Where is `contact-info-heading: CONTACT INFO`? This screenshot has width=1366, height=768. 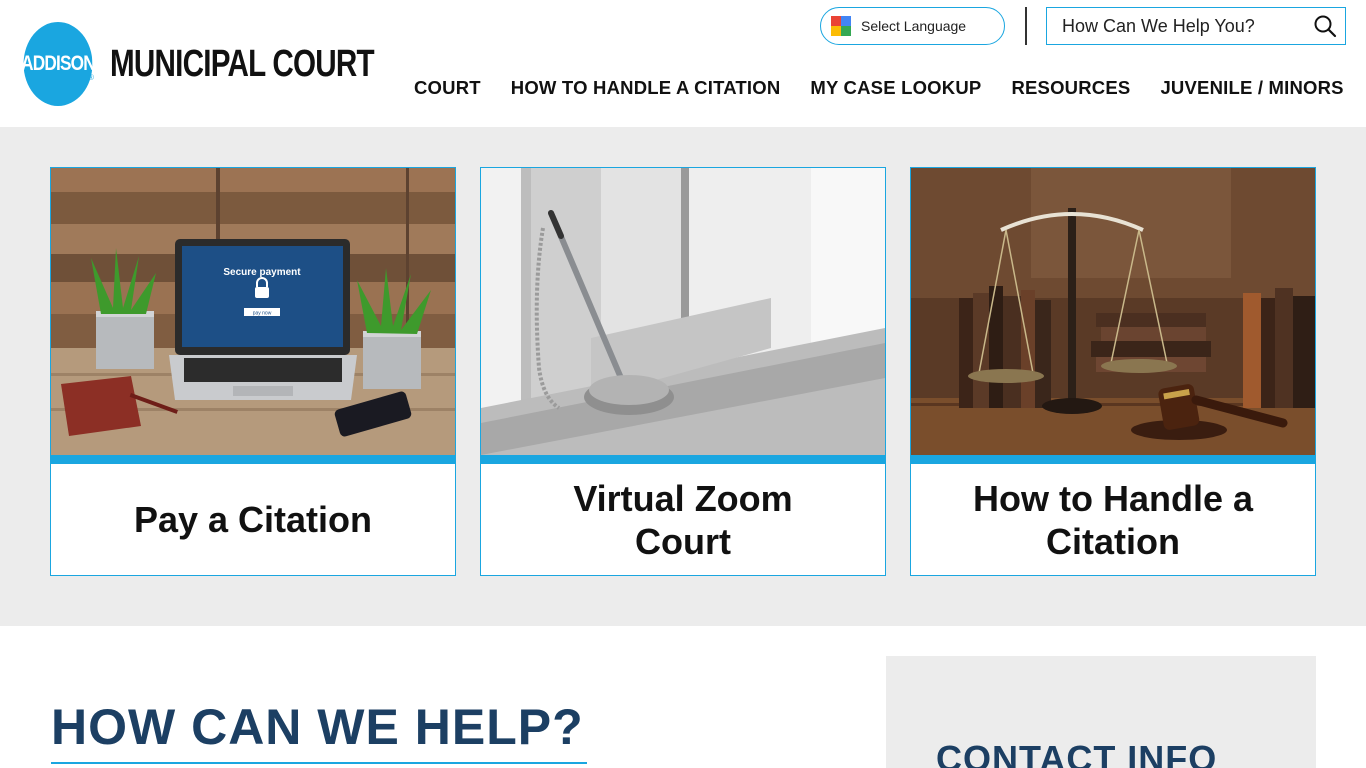
contact-info-heading: CONTACT INFO is located at coordinates (1077, 753).